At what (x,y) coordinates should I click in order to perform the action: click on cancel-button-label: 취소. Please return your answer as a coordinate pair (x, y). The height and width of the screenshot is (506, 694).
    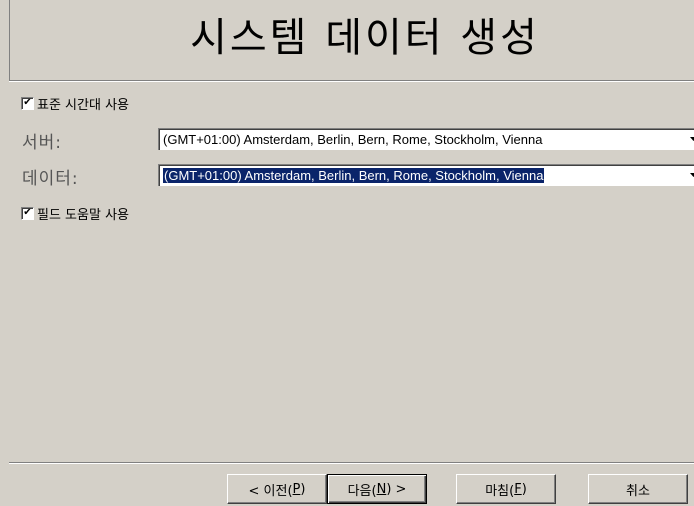
    Looking at the image, I should click on (638, 491).